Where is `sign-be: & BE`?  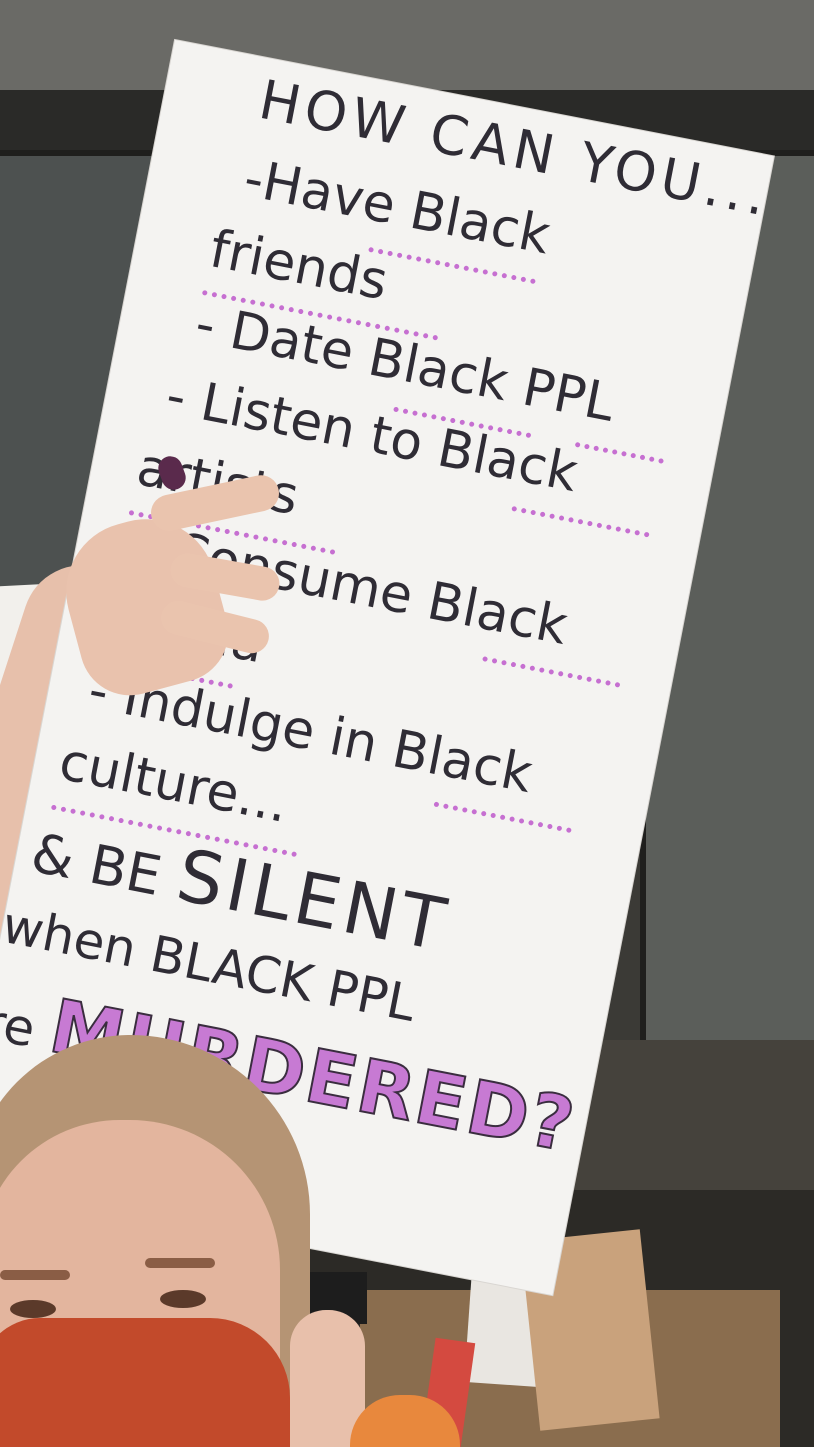 sign-be: & BE is located at coordinates (105, 866).